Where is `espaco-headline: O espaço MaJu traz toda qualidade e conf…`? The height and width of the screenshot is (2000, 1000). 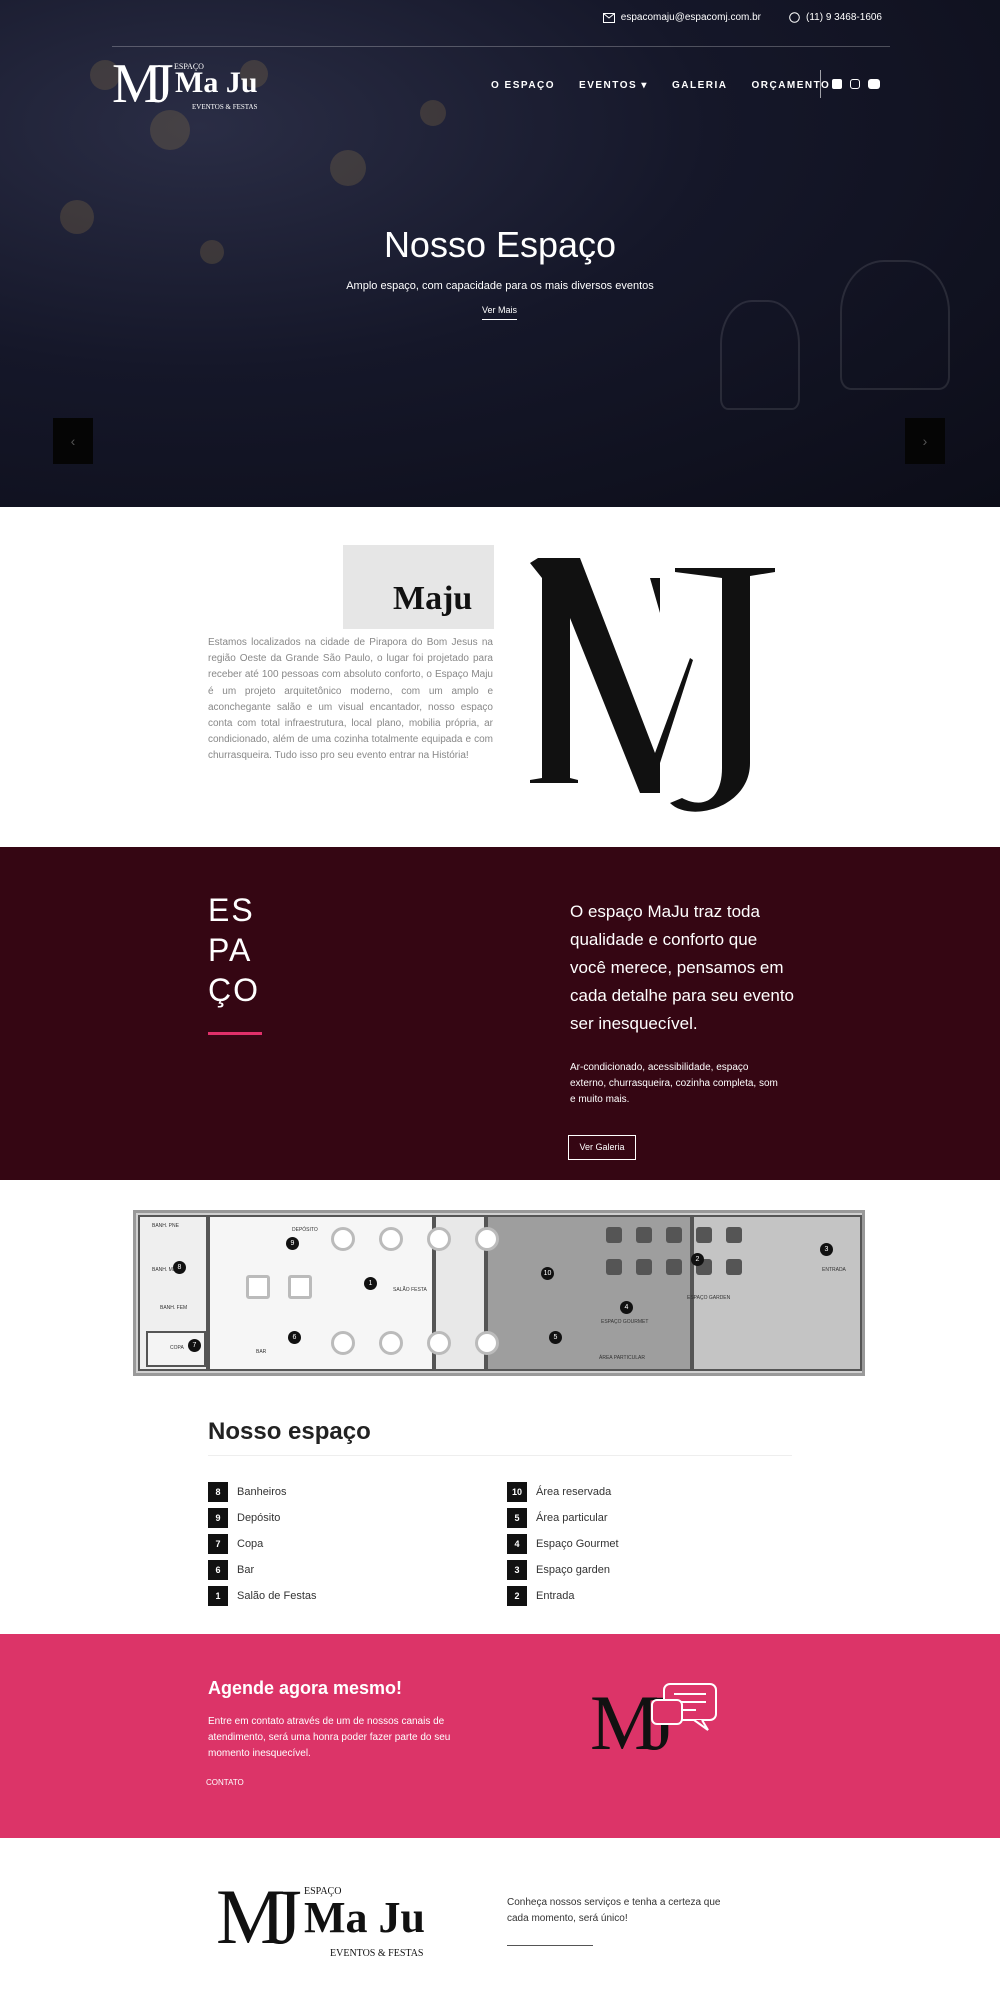
espaco-headline: O espaço MaJu traz toda qualidade e conf… is located at coordinates (682, 967).